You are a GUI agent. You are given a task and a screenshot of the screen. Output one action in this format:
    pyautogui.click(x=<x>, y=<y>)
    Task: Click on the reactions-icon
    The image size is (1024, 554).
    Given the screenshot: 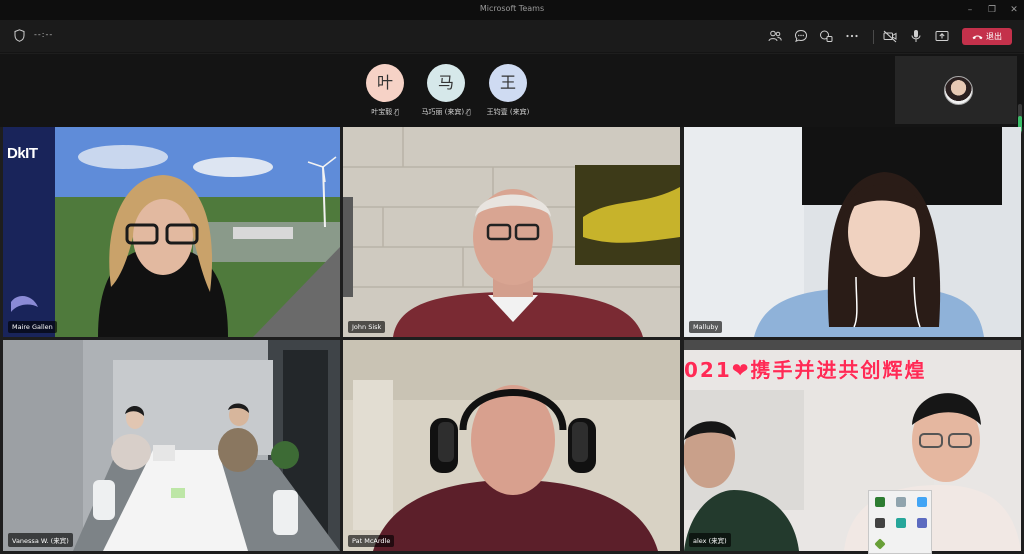 What is the action you would take?
    pyautogui.click(x=826, y=36)
    